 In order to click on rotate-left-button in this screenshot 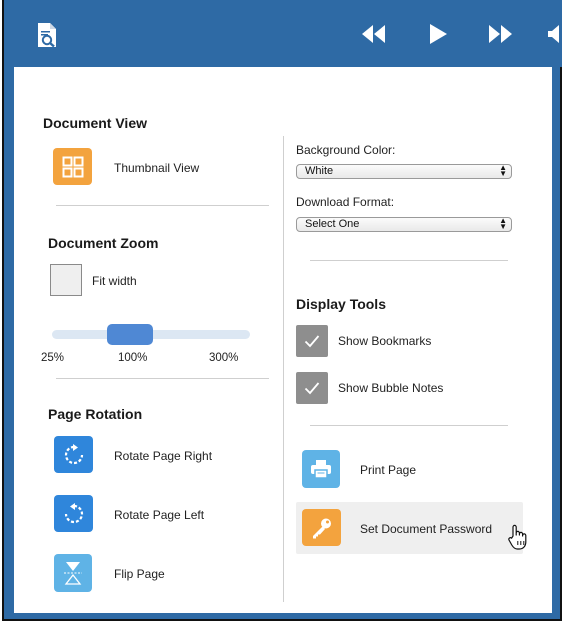, I will do `click(73, 513)`.